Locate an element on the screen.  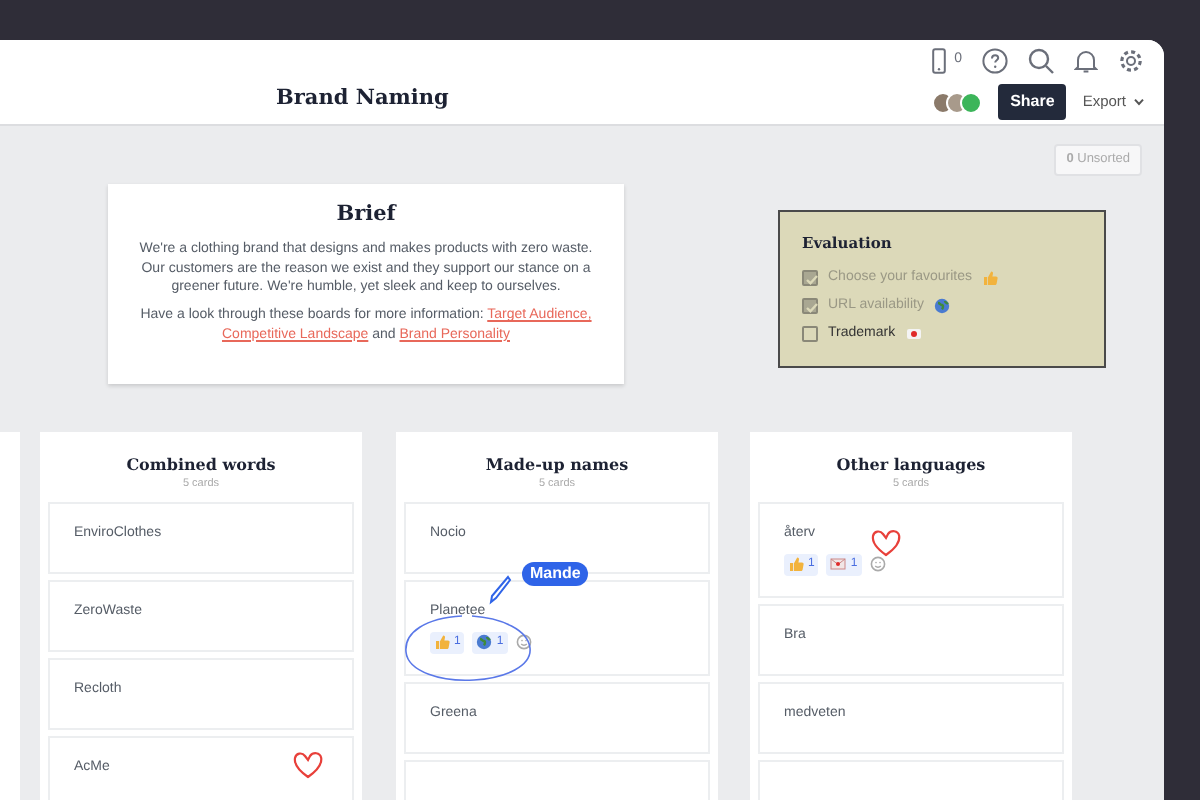
caret-icon is located at coordinates (1139, 102).